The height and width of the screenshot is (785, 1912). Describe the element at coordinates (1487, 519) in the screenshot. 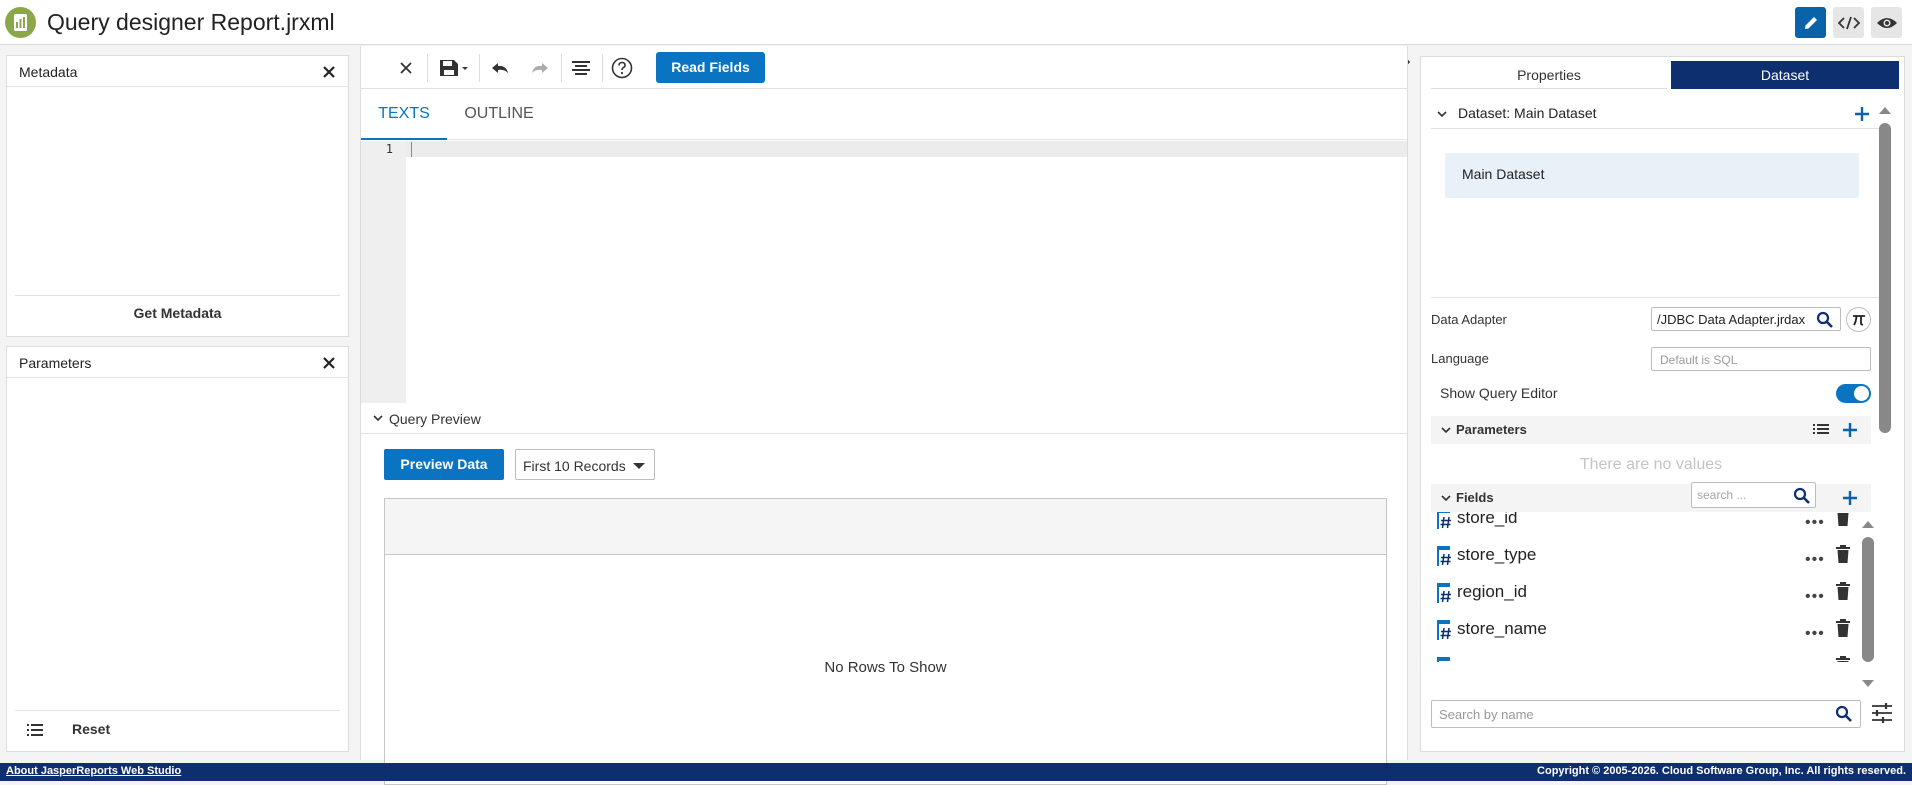

I see `field-name: store_id` at that location.